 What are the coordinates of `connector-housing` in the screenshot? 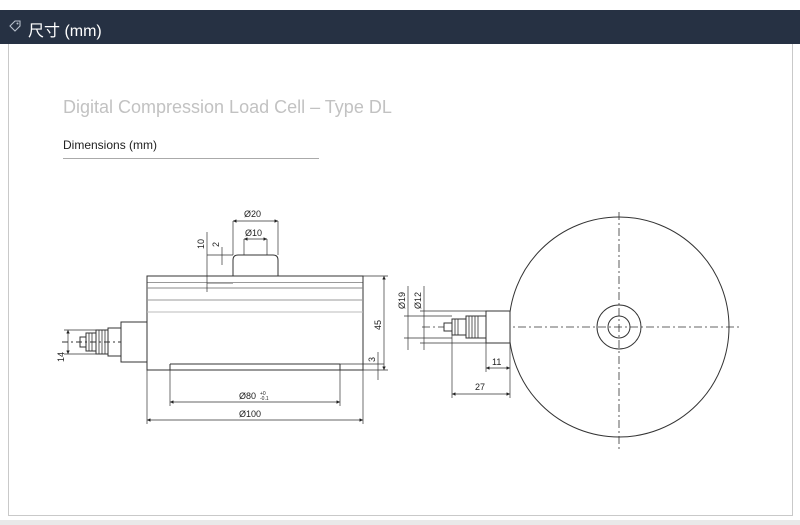 It's located at (498, 327).